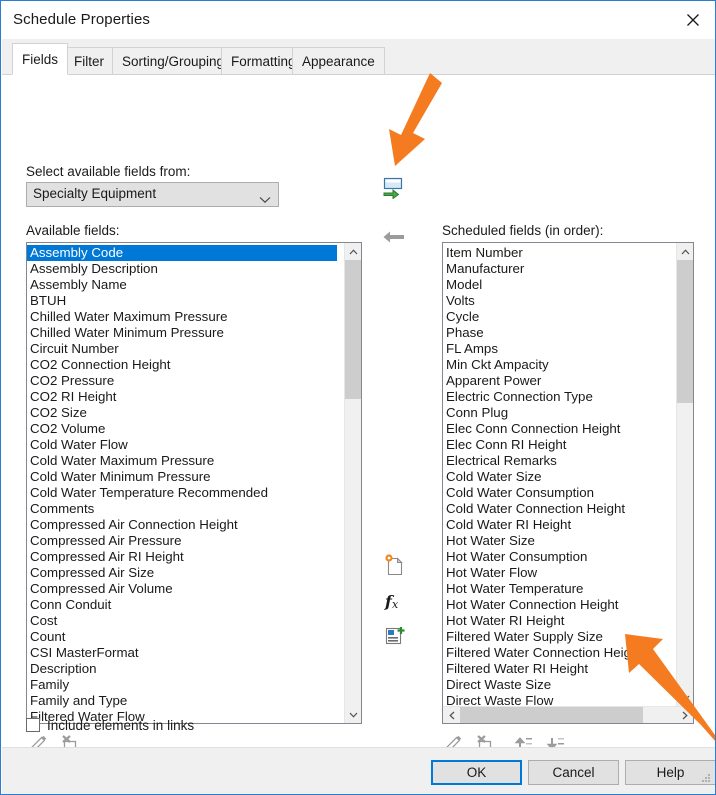 This screenshot has height=795, width=716. I want to click on combine-parameters-icon, so click(394, 636).